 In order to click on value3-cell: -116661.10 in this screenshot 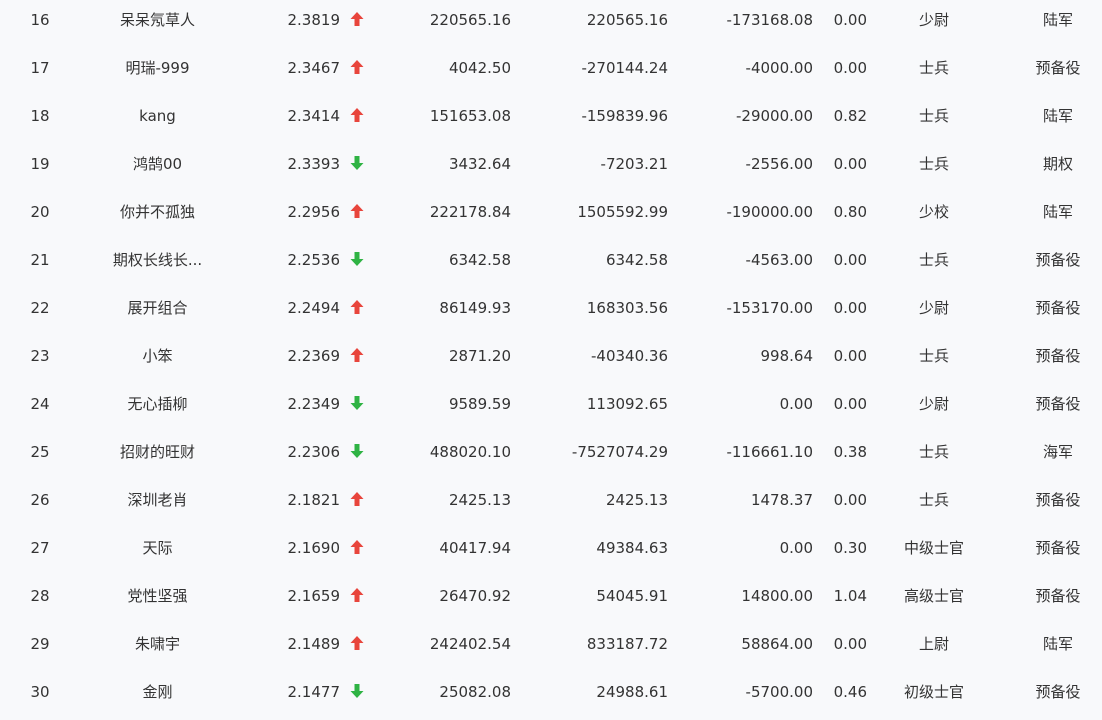, I will do `click(769, 452)`.